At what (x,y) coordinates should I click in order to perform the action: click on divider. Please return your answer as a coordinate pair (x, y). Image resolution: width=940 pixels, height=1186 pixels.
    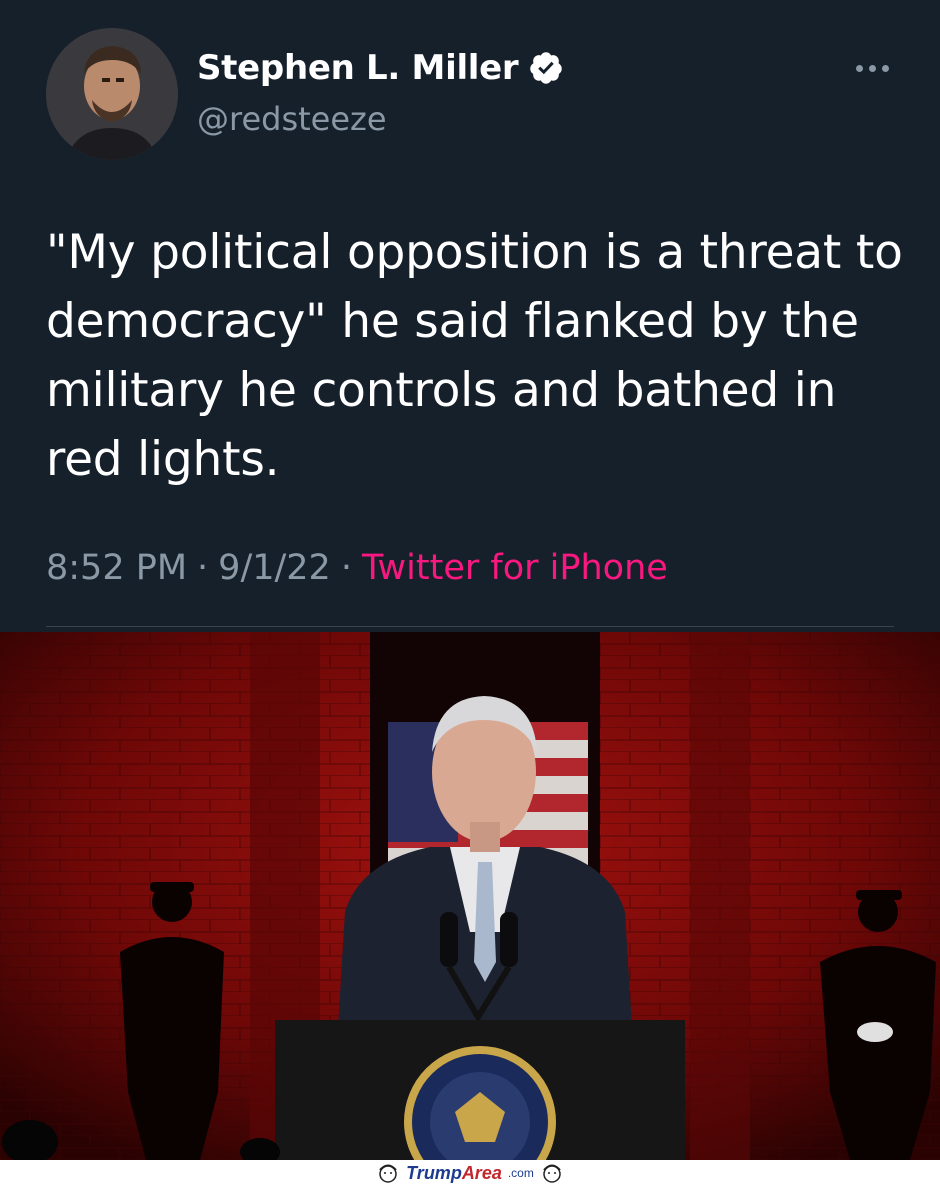
    Looking at the image, I should click on (470, 626).